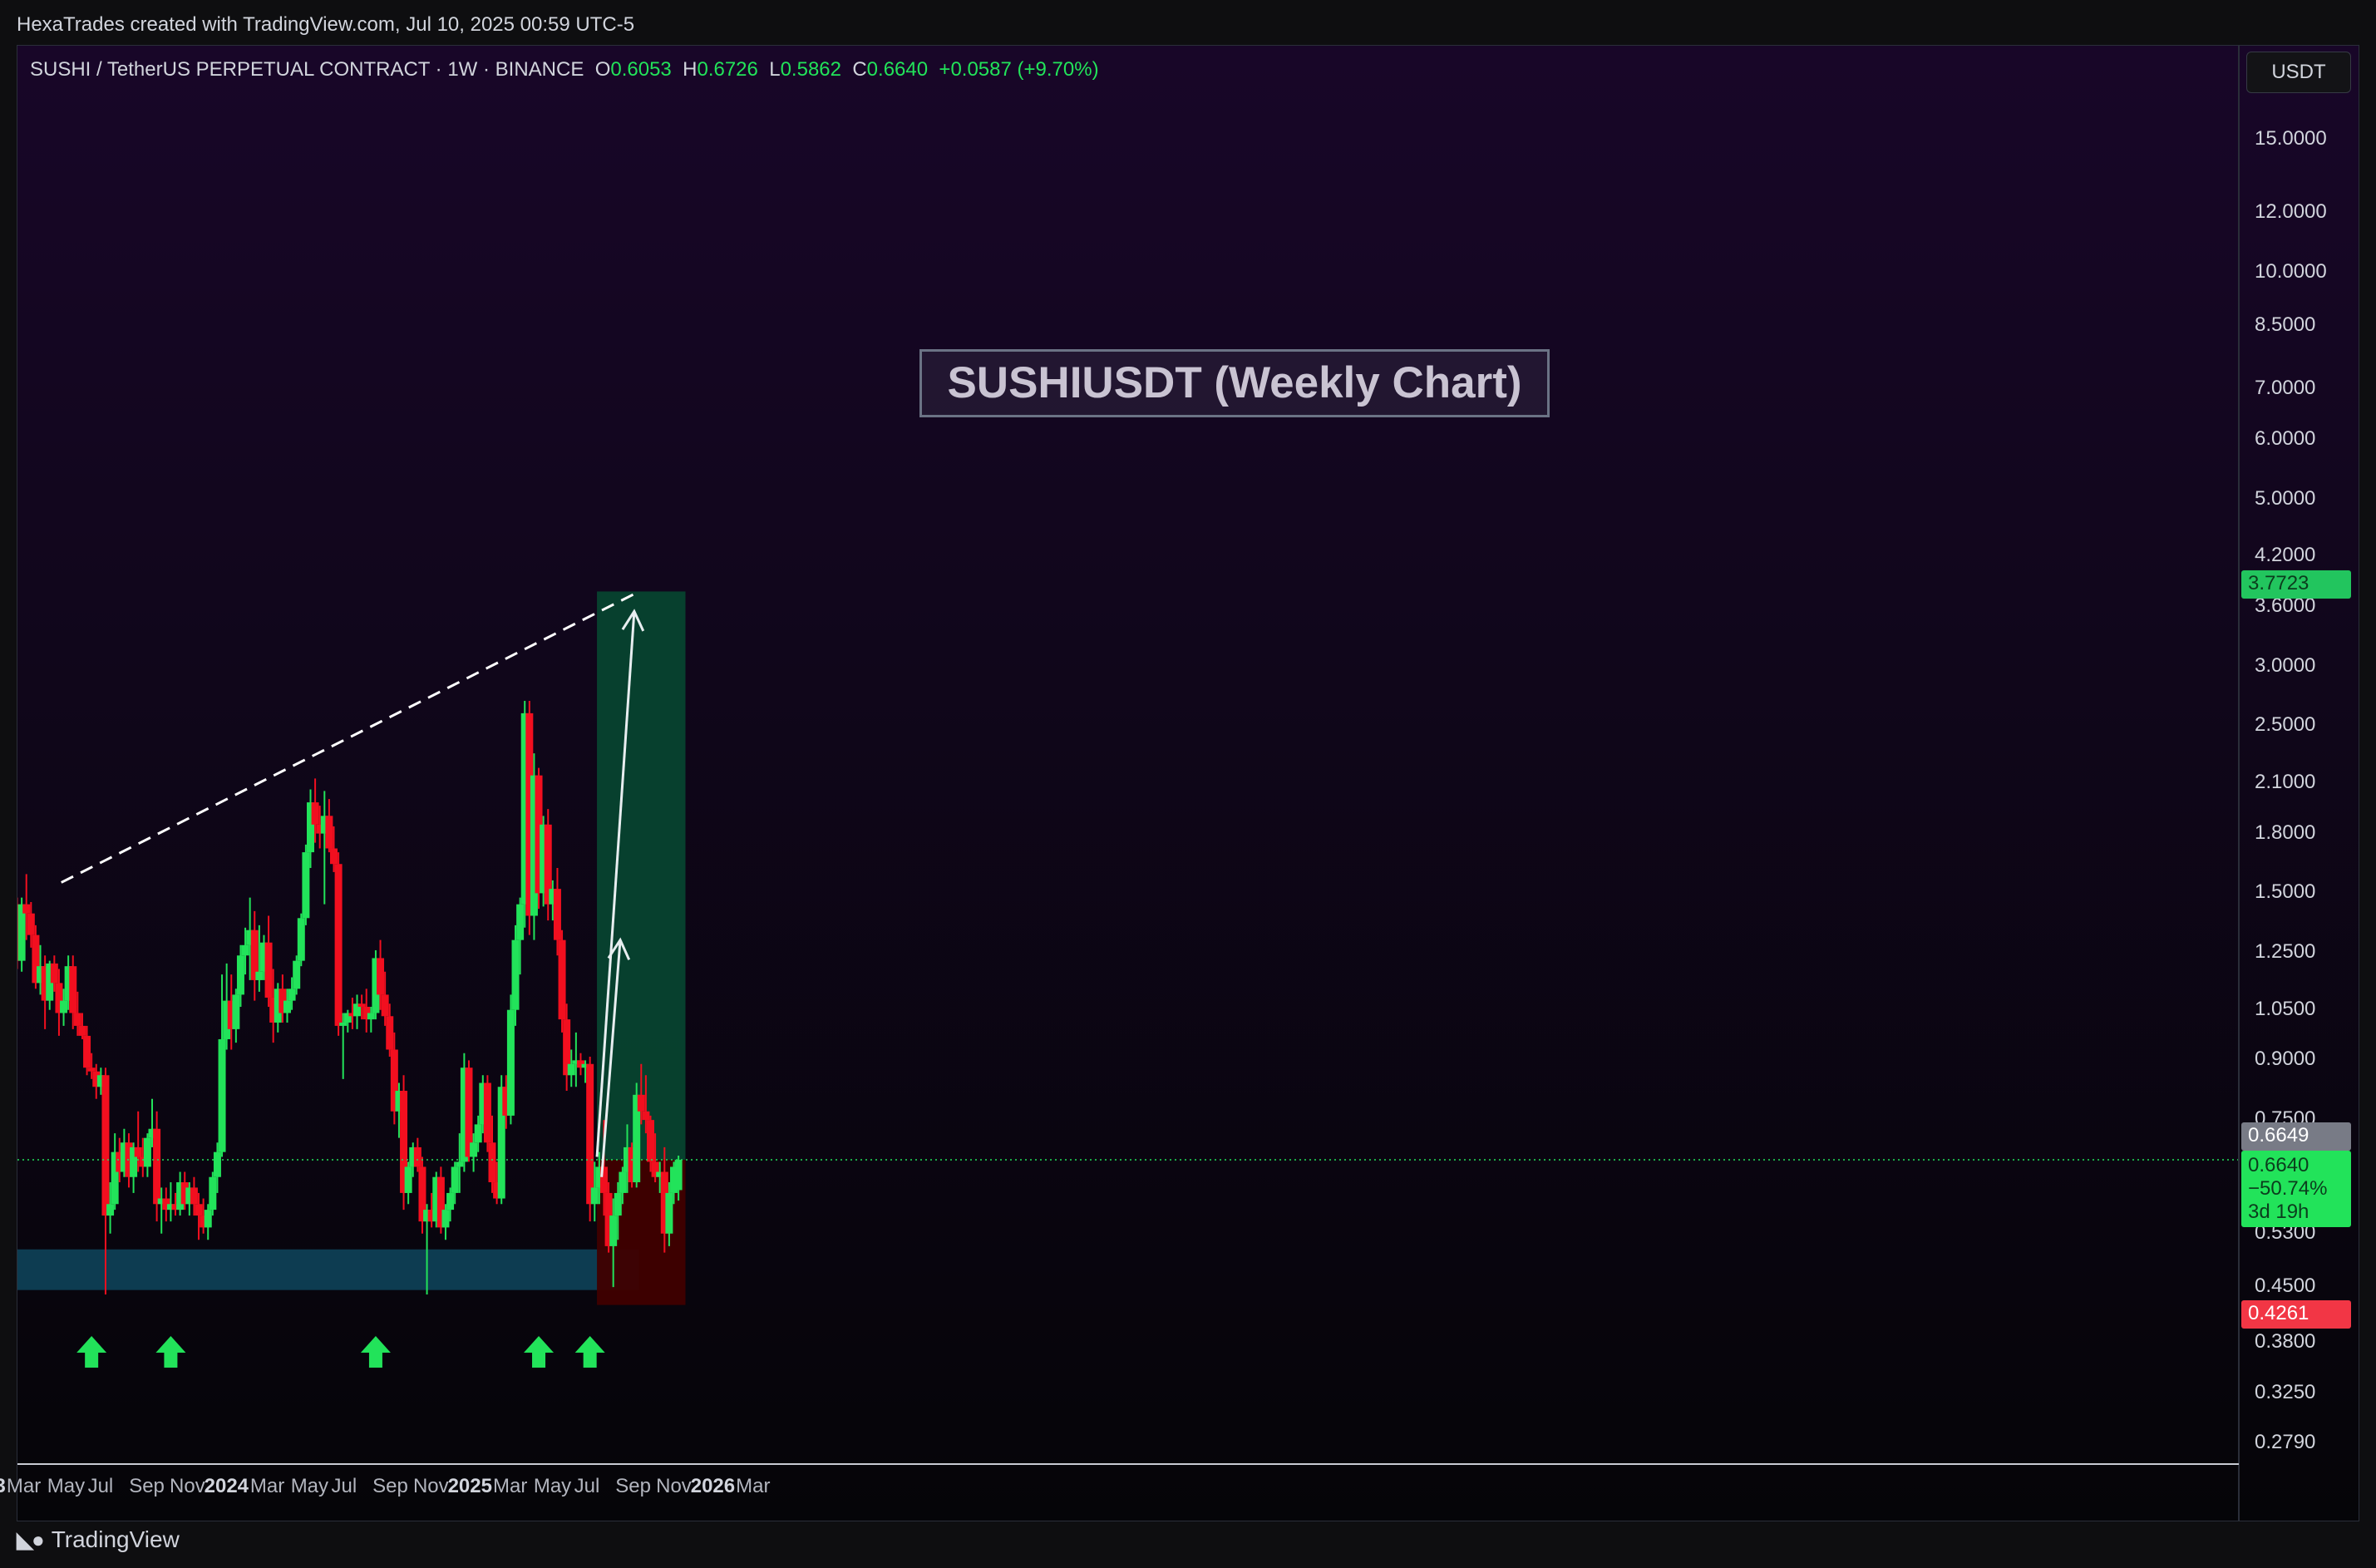 This screenshot has height=1568, width=2376. Describe the element at coordinates (859, 69) in the screenshot. I see `legend-close-label: C` at that location.